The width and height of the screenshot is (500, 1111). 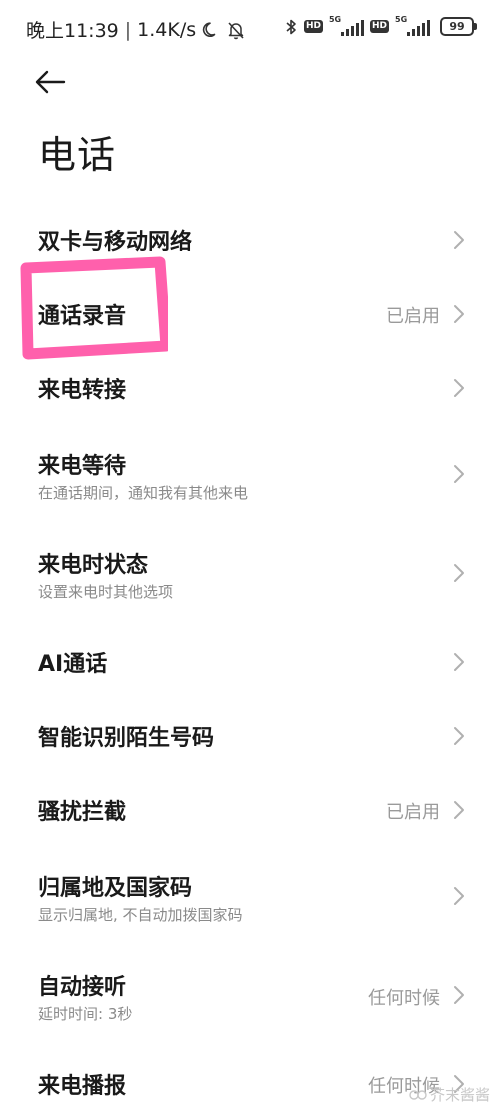 I want to click on setting-row-call-recording: 通话录音 已启用, so click(x=250, y=314).